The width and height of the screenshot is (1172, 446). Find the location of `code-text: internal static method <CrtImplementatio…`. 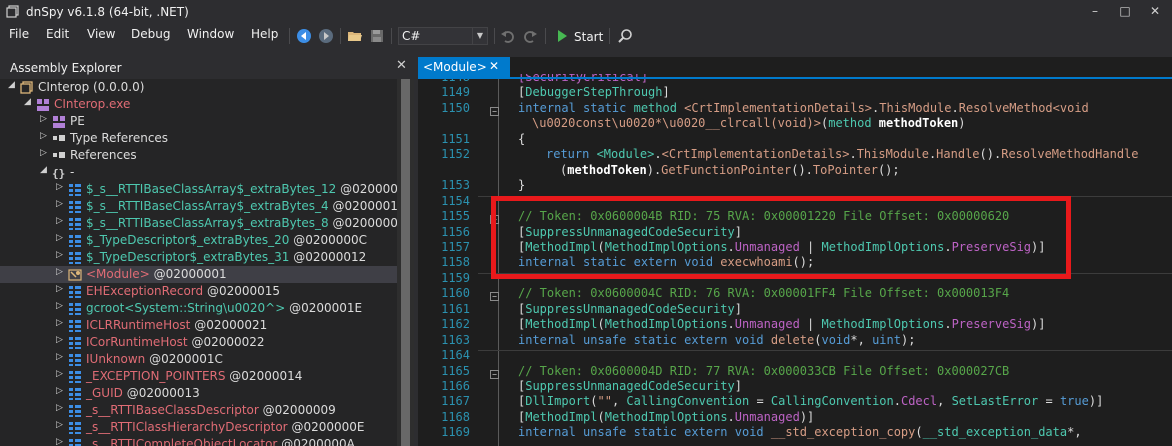

code-text: internal static method <CrtImplementatio… is located at coordinates (803, 108).